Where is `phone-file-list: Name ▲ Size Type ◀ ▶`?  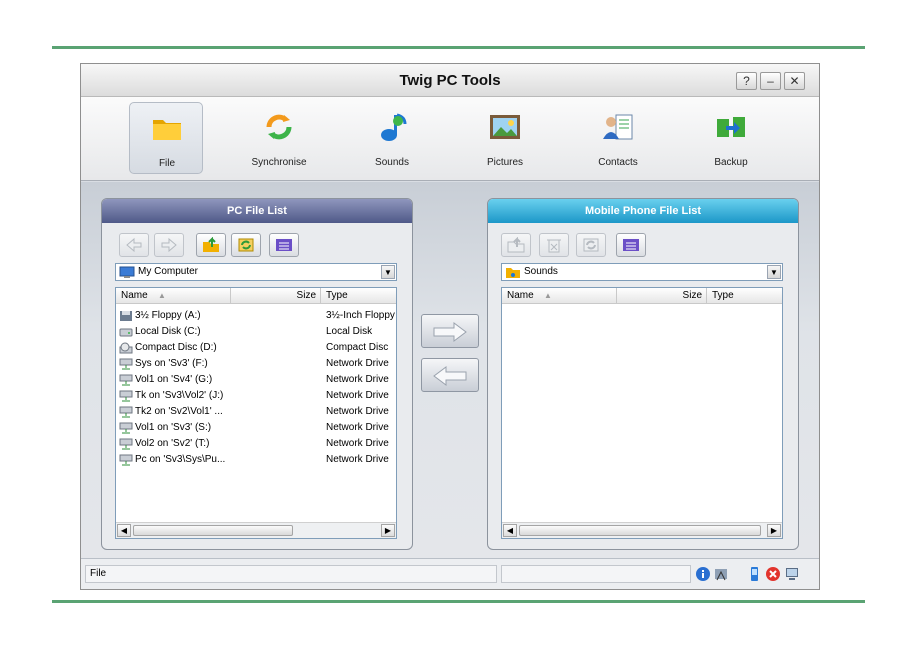 phone-file-list: Name ▲ Size Type ◀ ▶ is located at coordinates (642, 413).